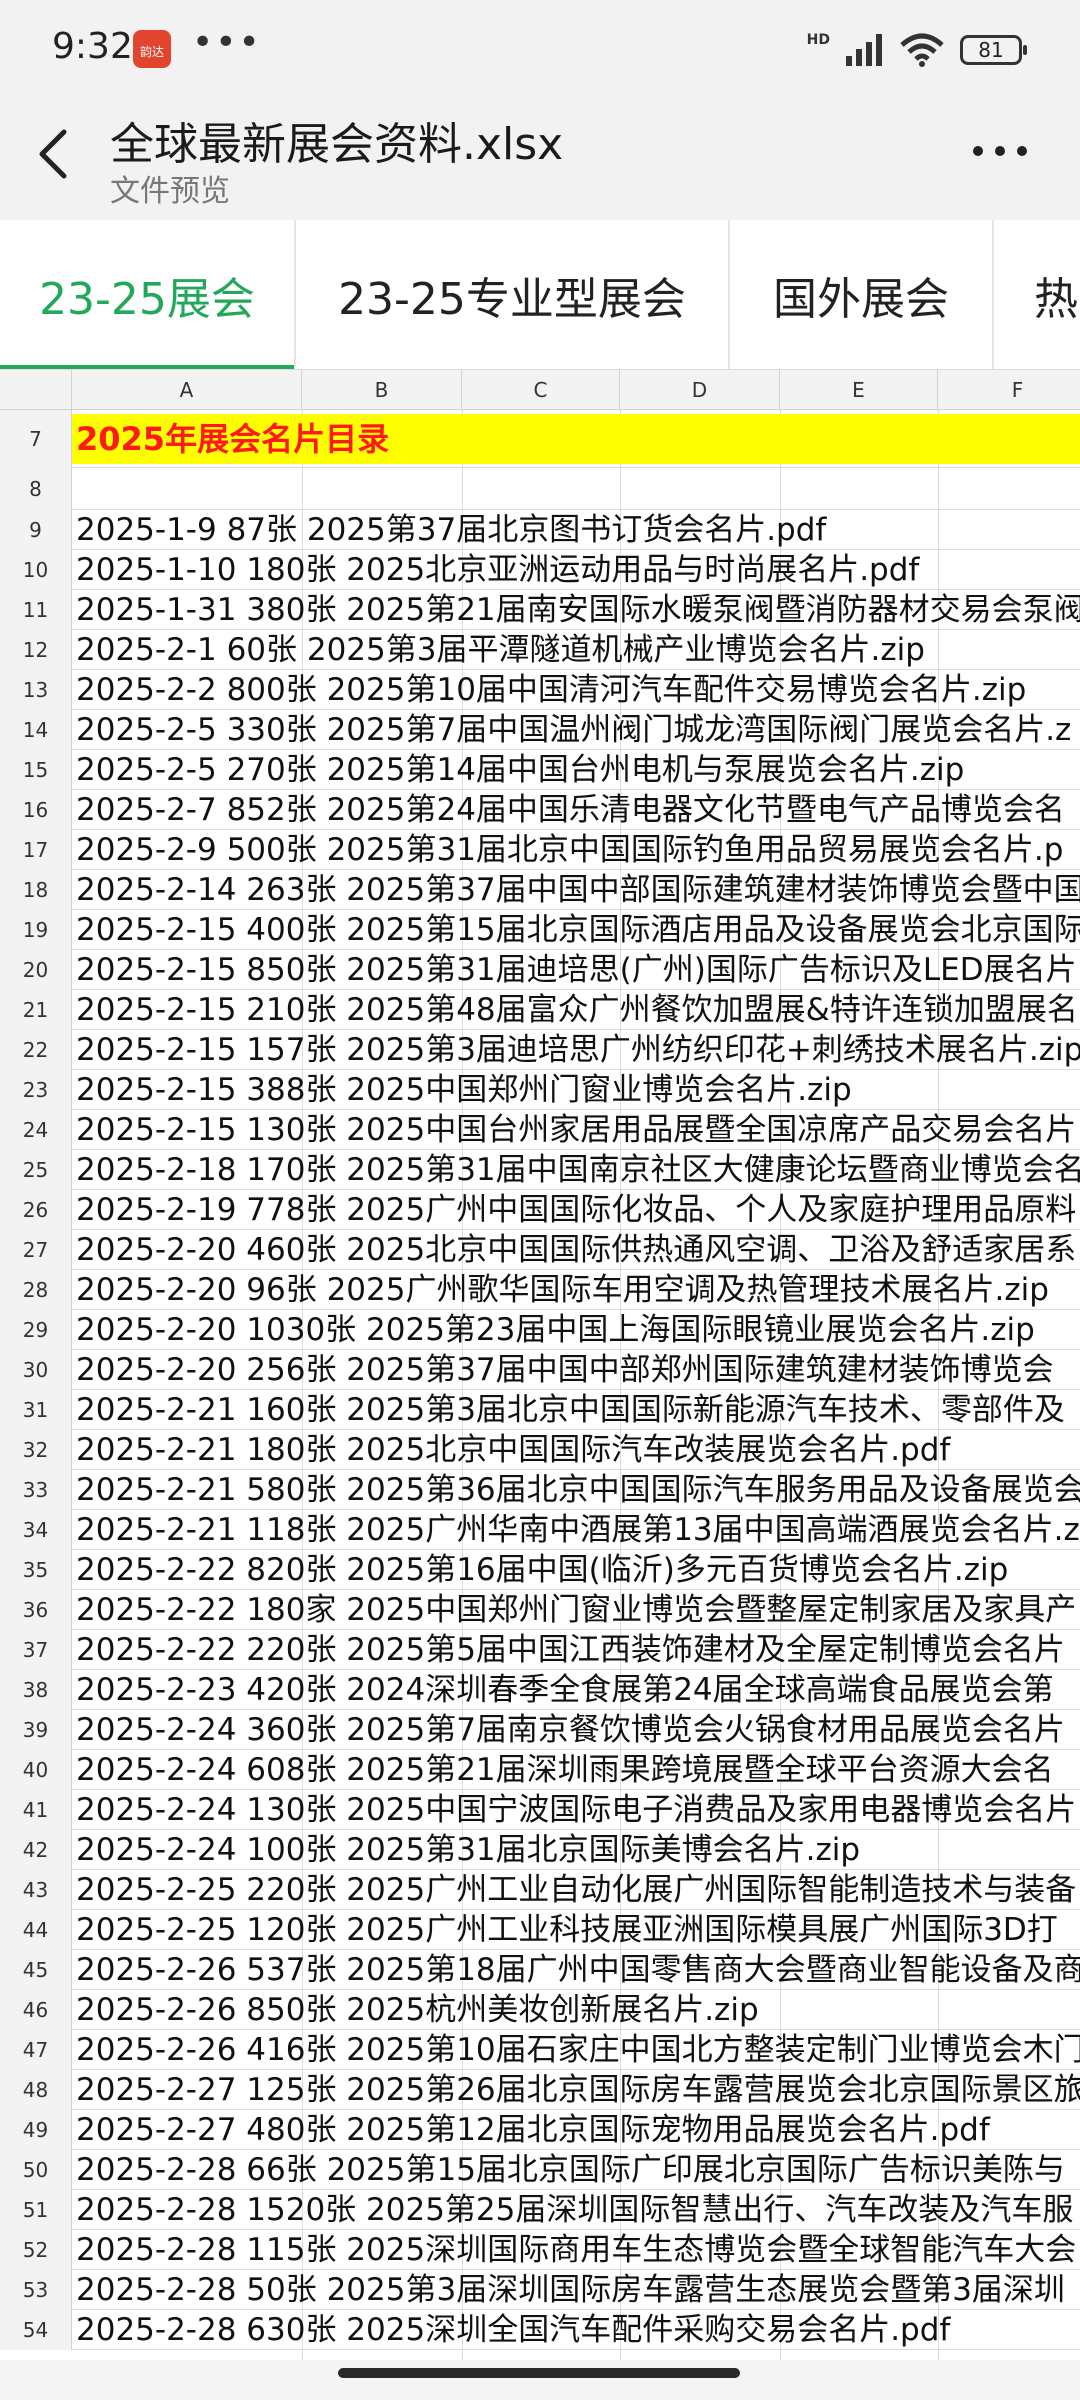 The width and height of the screenshot is (1080, 2400). Describe the element at coordinates (540, 489) in the screenshot. I see `table-row-blank: 8` at that location.